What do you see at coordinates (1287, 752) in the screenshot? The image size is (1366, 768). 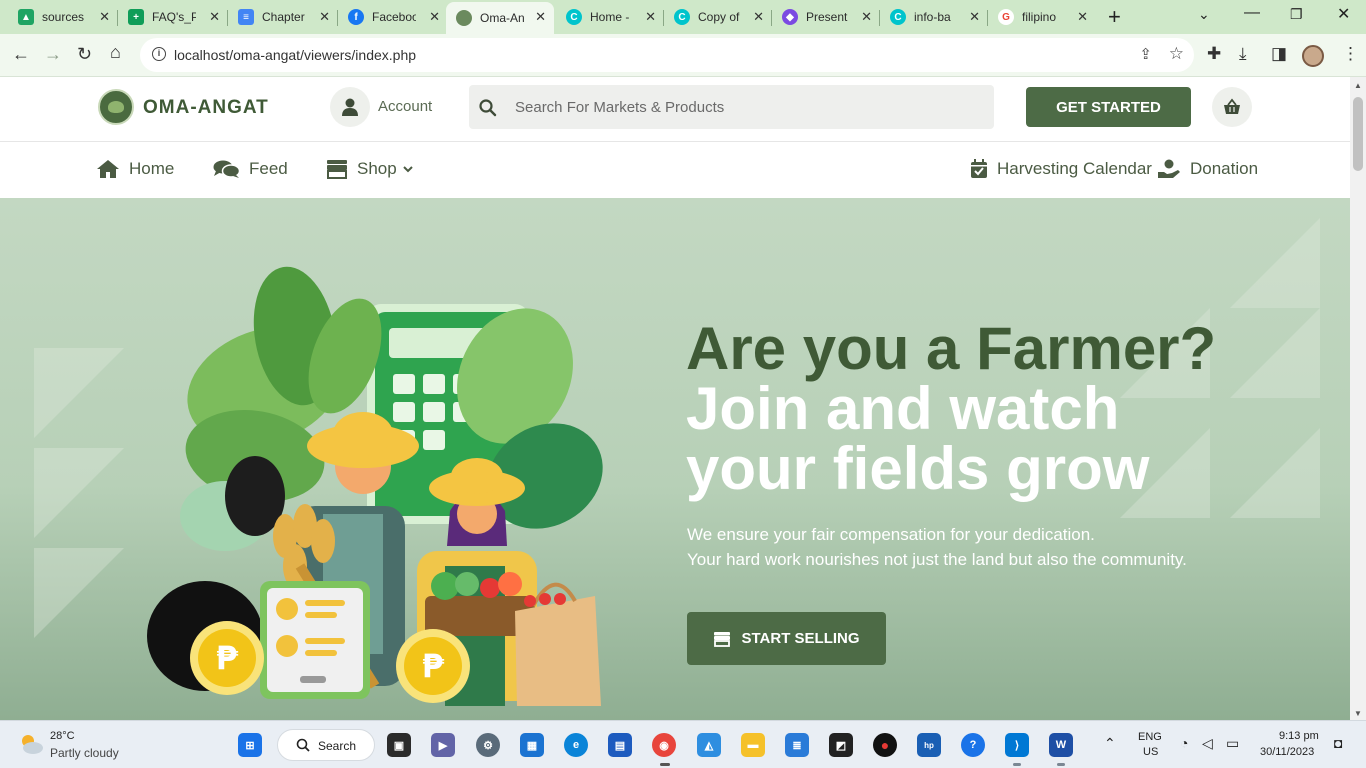 I see `clock-date: 30/11/2023` at bounding box center [1287, 752].